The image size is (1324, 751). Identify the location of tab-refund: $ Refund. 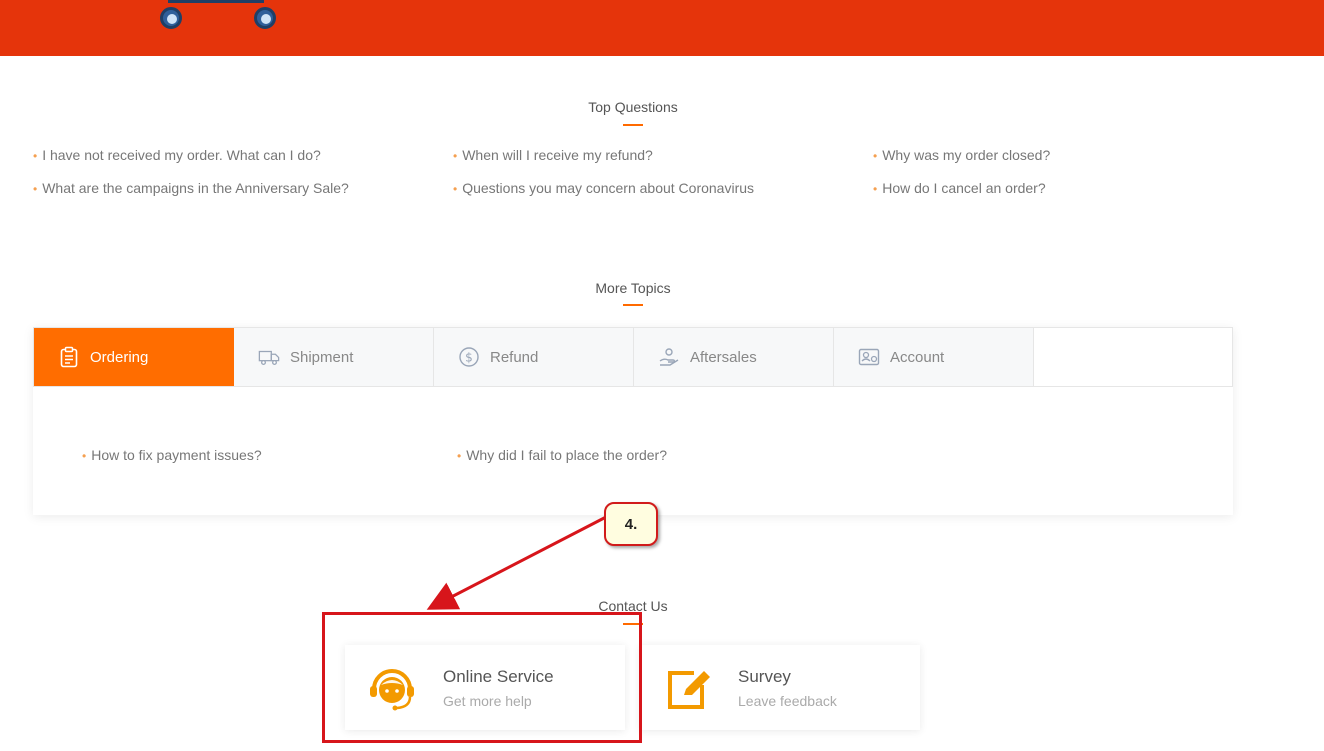
(534, 357).